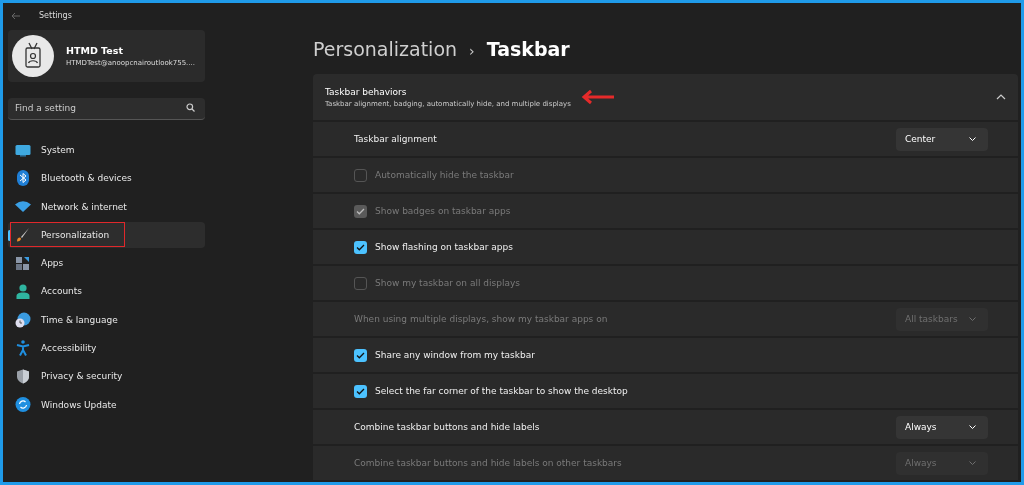  Describe the element at coordinates (106, 108) in the screenshot. I see `search-field: Find a setting` at that location.